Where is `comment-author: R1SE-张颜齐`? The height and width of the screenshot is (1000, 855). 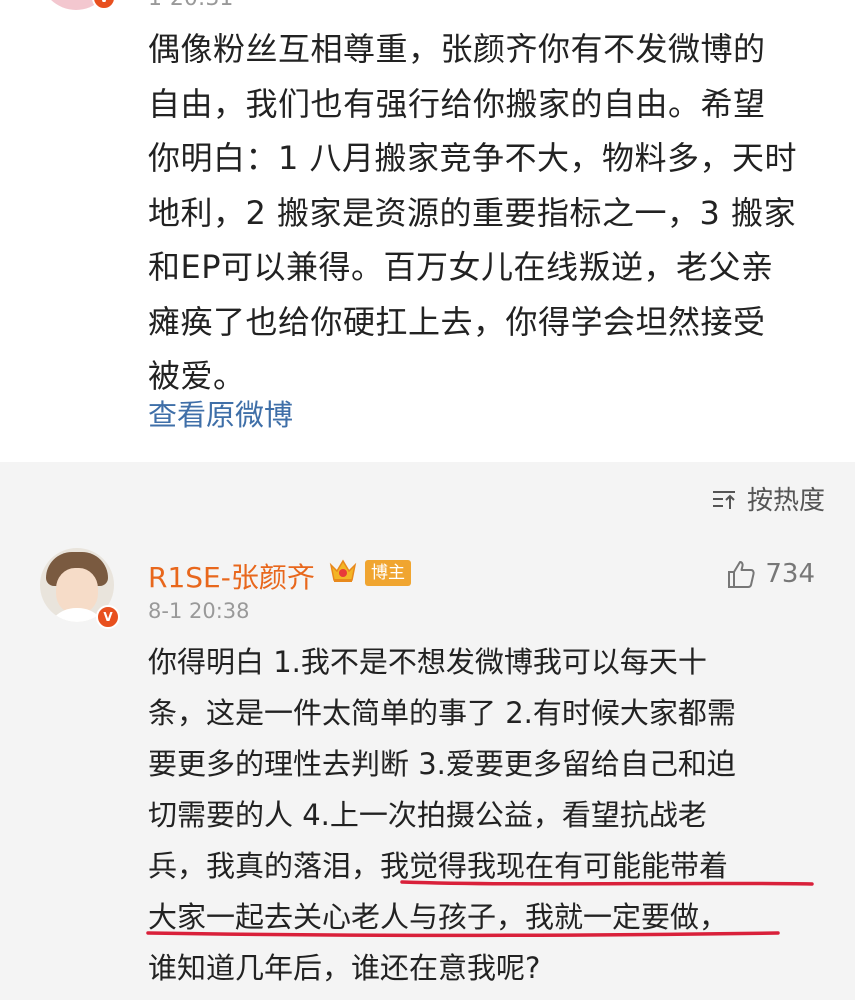 comment-author: R1SE-张颜齐 is located at coordinates (231, 576).